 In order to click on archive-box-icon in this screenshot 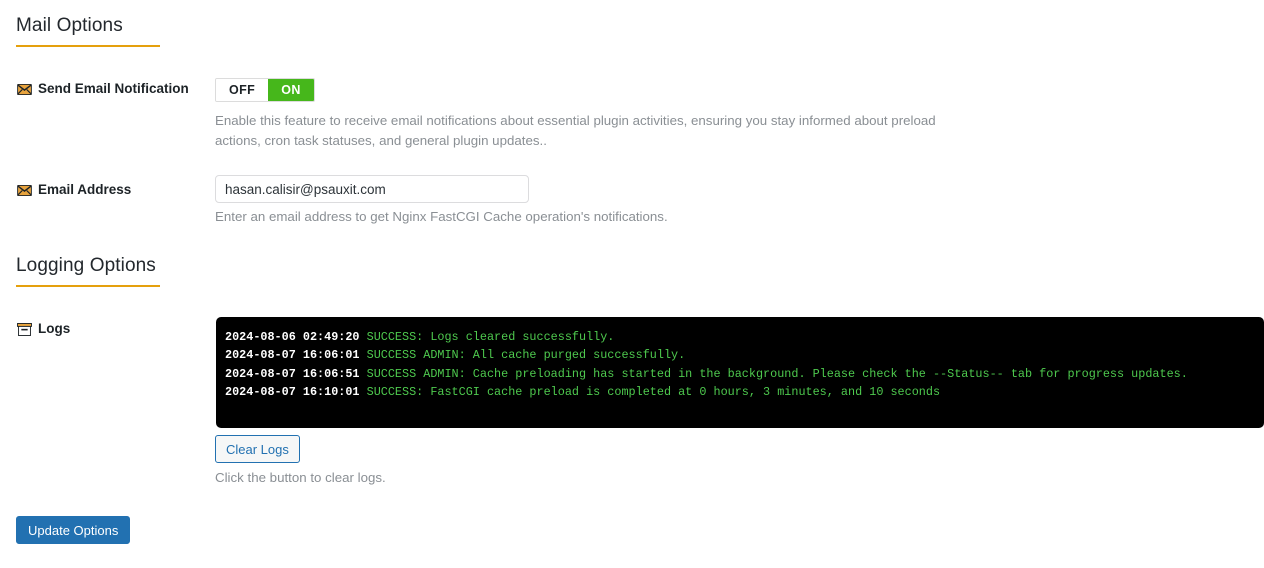, I will do `click(24, 329)`.